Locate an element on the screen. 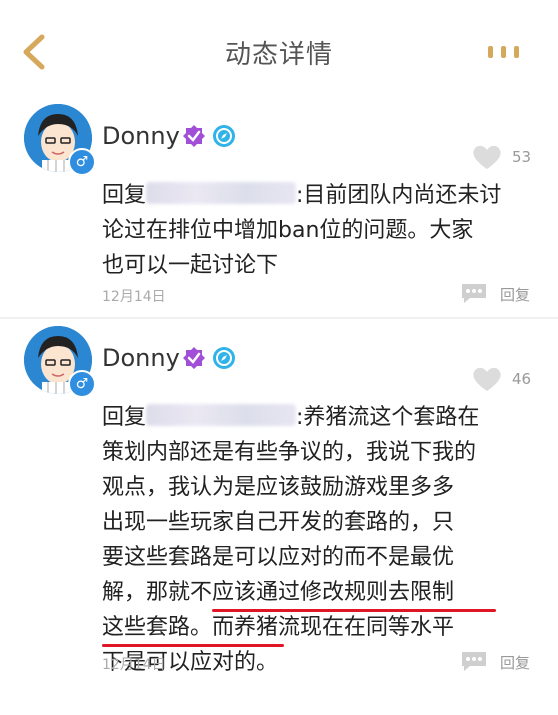 This screenshot has height=715, width=558. like-count: 46 is located at coordinates (522, 379).